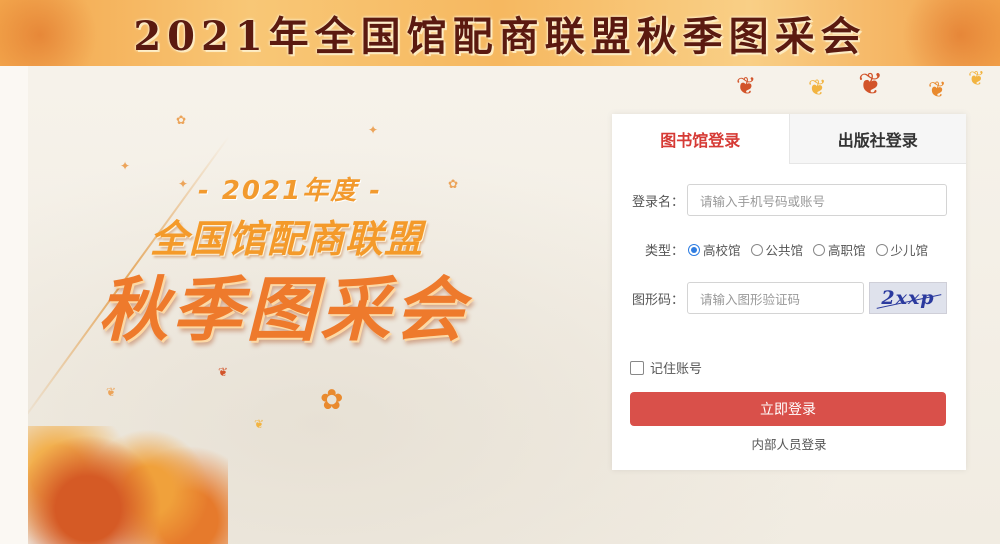 This screenshot has height=544, width=1000. Describe the element at coordinates (500, 36) in the screenshot. I see `banner-title: 2021年全国馆配商联盟秋季图采会` at that location.